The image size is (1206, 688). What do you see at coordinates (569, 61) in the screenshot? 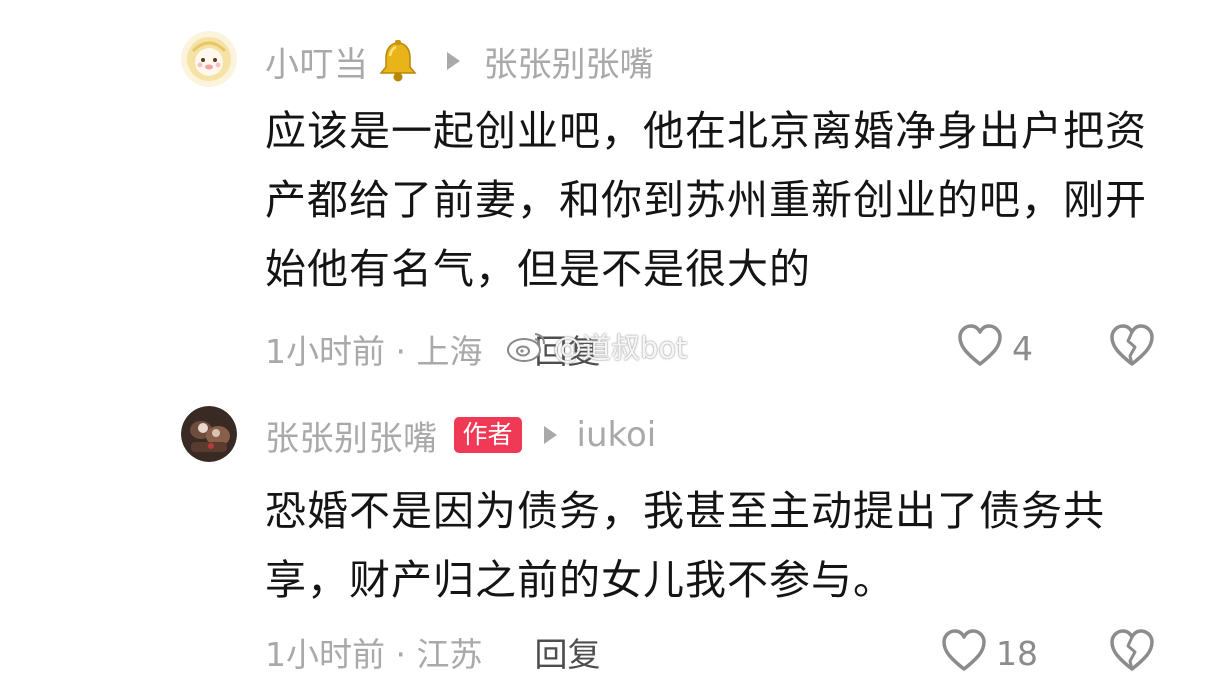
I see `reply-target: 张张别张嘴` at bounding box center [569, 61].